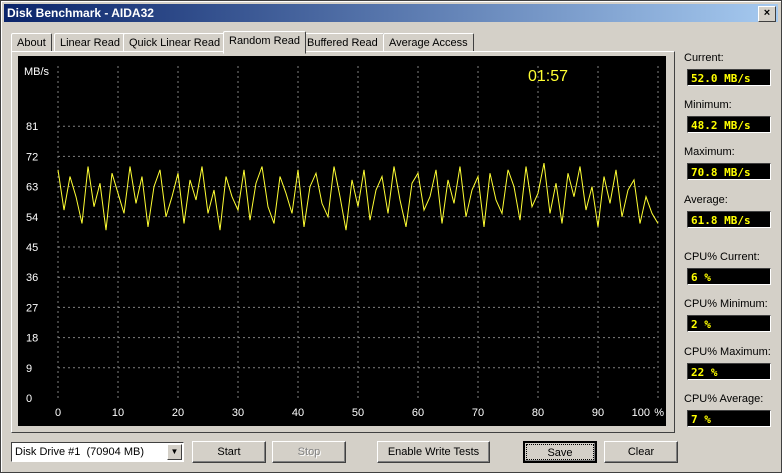  Describe the element at coordinates (729, 418) in the screenshot. I see `stat-value-cpu-average: 7 %` at that location.